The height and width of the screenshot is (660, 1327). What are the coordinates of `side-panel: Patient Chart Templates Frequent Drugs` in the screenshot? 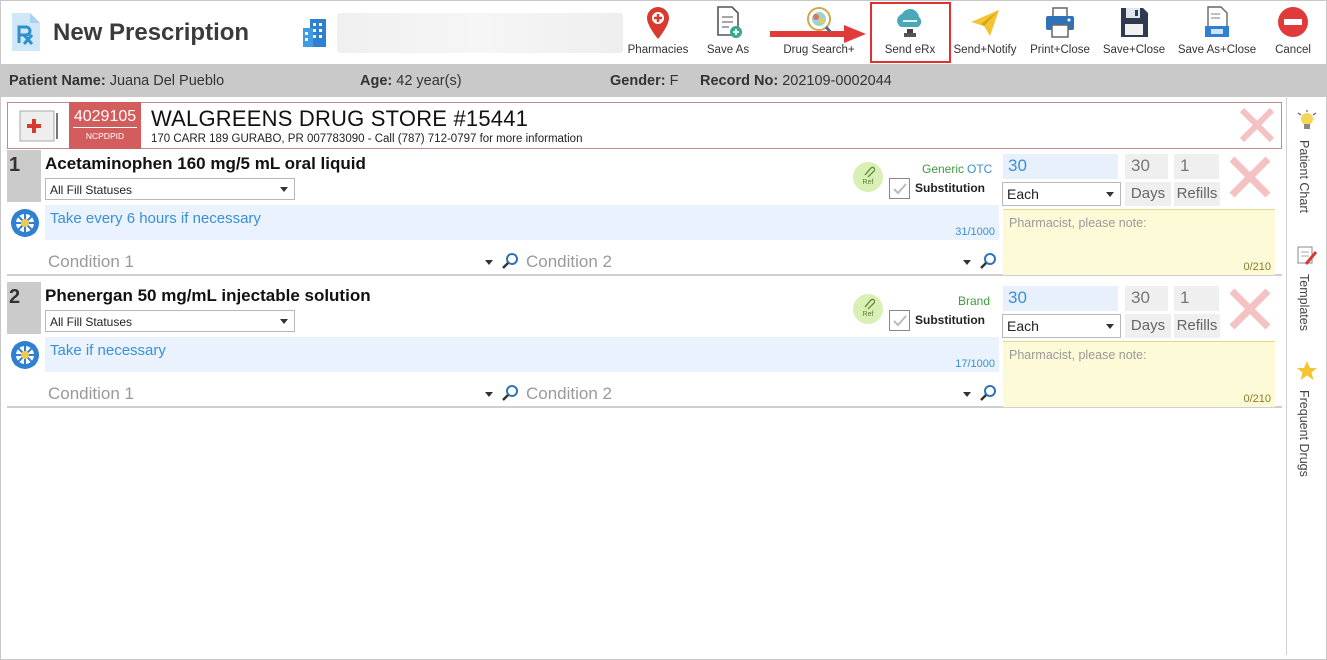 It's located at (1306, 376).